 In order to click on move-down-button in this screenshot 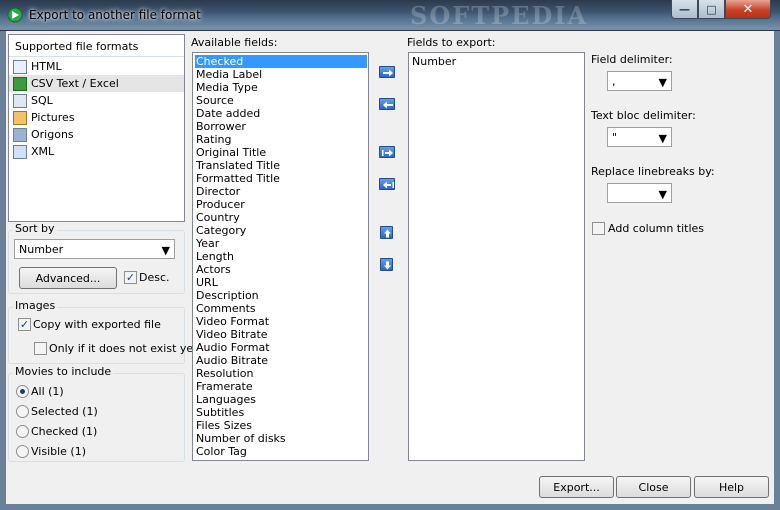, I will do `click(386, 264)`.